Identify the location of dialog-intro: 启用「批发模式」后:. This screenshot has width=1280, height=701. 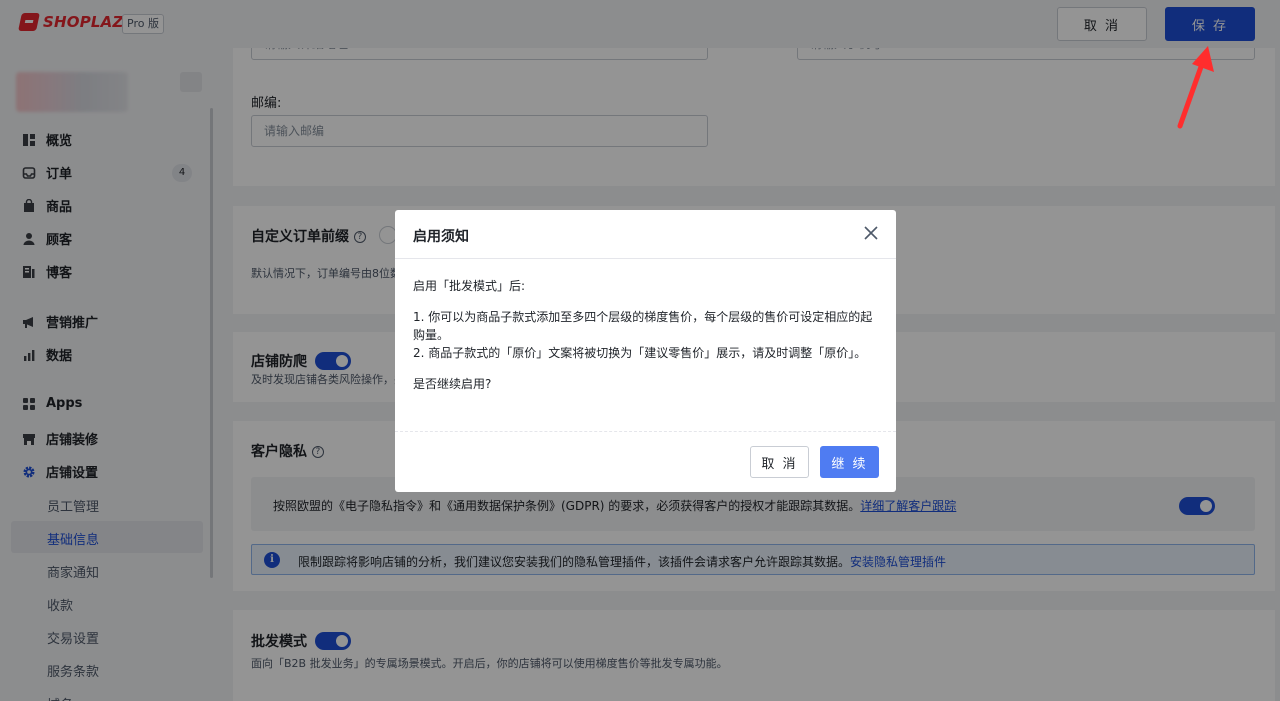
(469, 286).